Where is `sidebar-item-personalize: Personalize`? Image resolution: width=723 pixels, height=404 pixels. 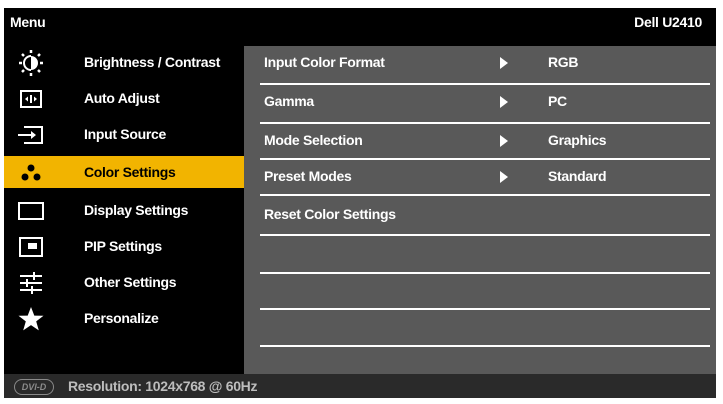 sidebar-item-personalize: Personalize is located at coordinates (124, 318).